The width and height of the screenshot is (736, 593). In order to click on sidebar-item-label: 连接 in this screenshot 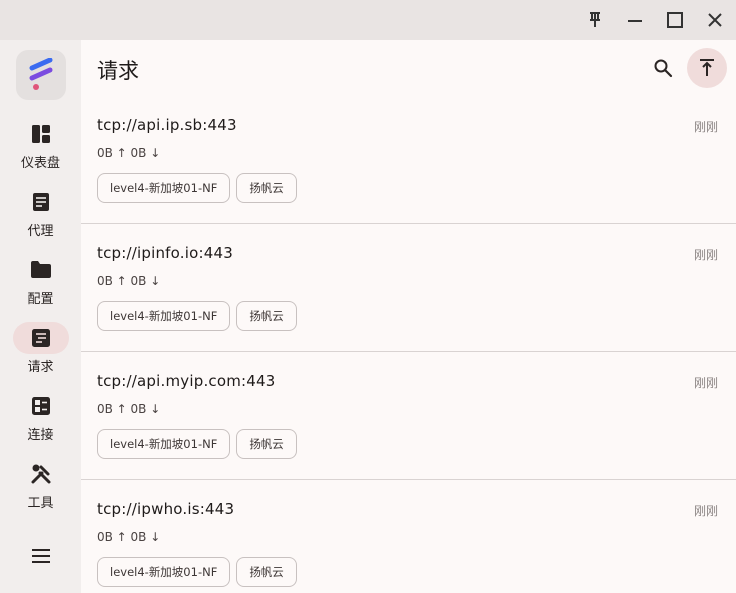, I will do `click(40, 435)`.